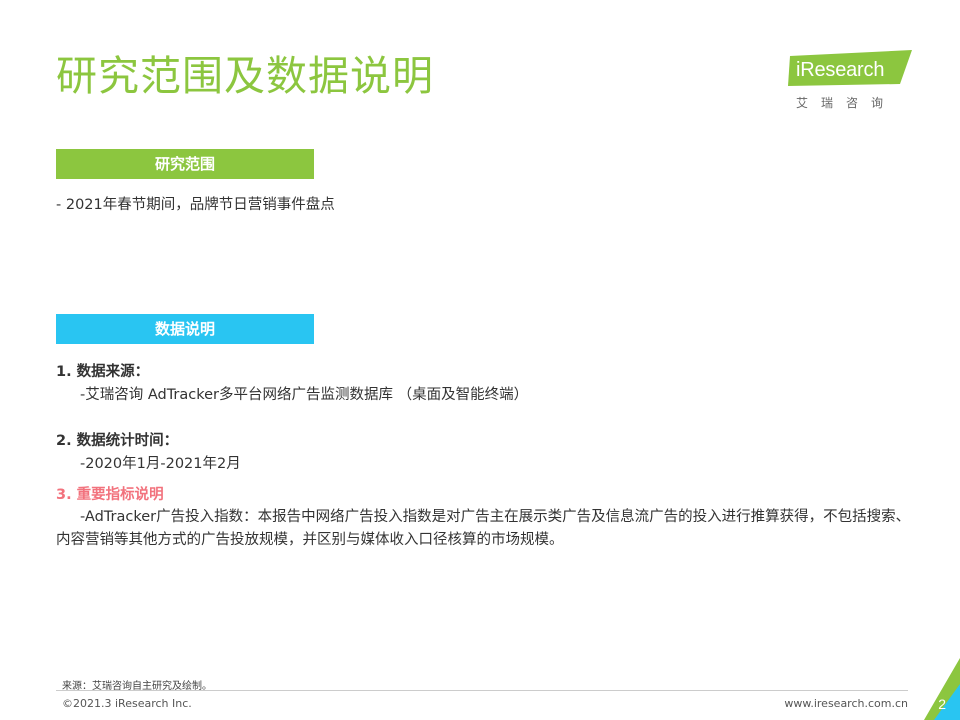  I want to click on copyright: ©2021.3 iResearch Inc., so click(127, 703).